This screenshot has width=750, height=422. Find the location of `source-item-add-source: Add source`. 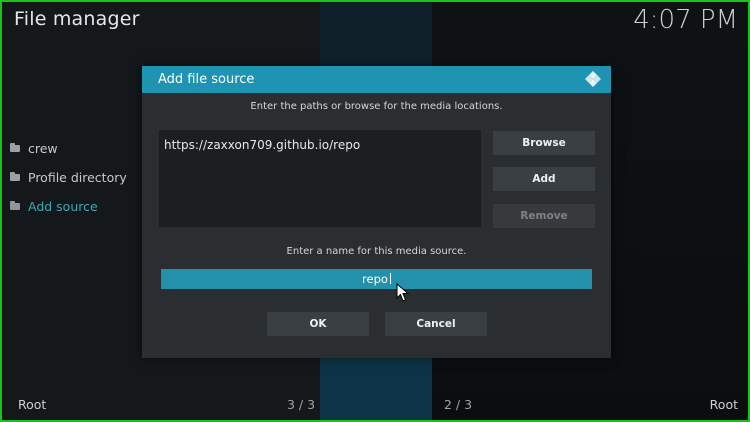

source-item-add-source: Add source is located at coordinates (68, 206).